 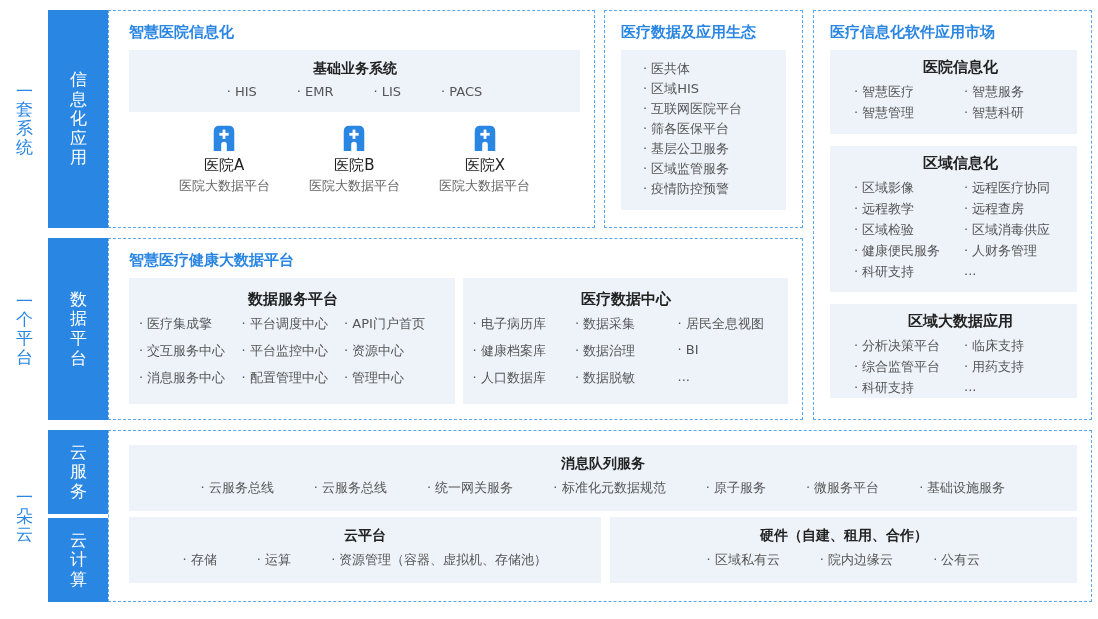 What do you see at coordinates (995, 367) in the screenshot?
I see `list-item: · 用药支持` at bounding box center [995, 367].